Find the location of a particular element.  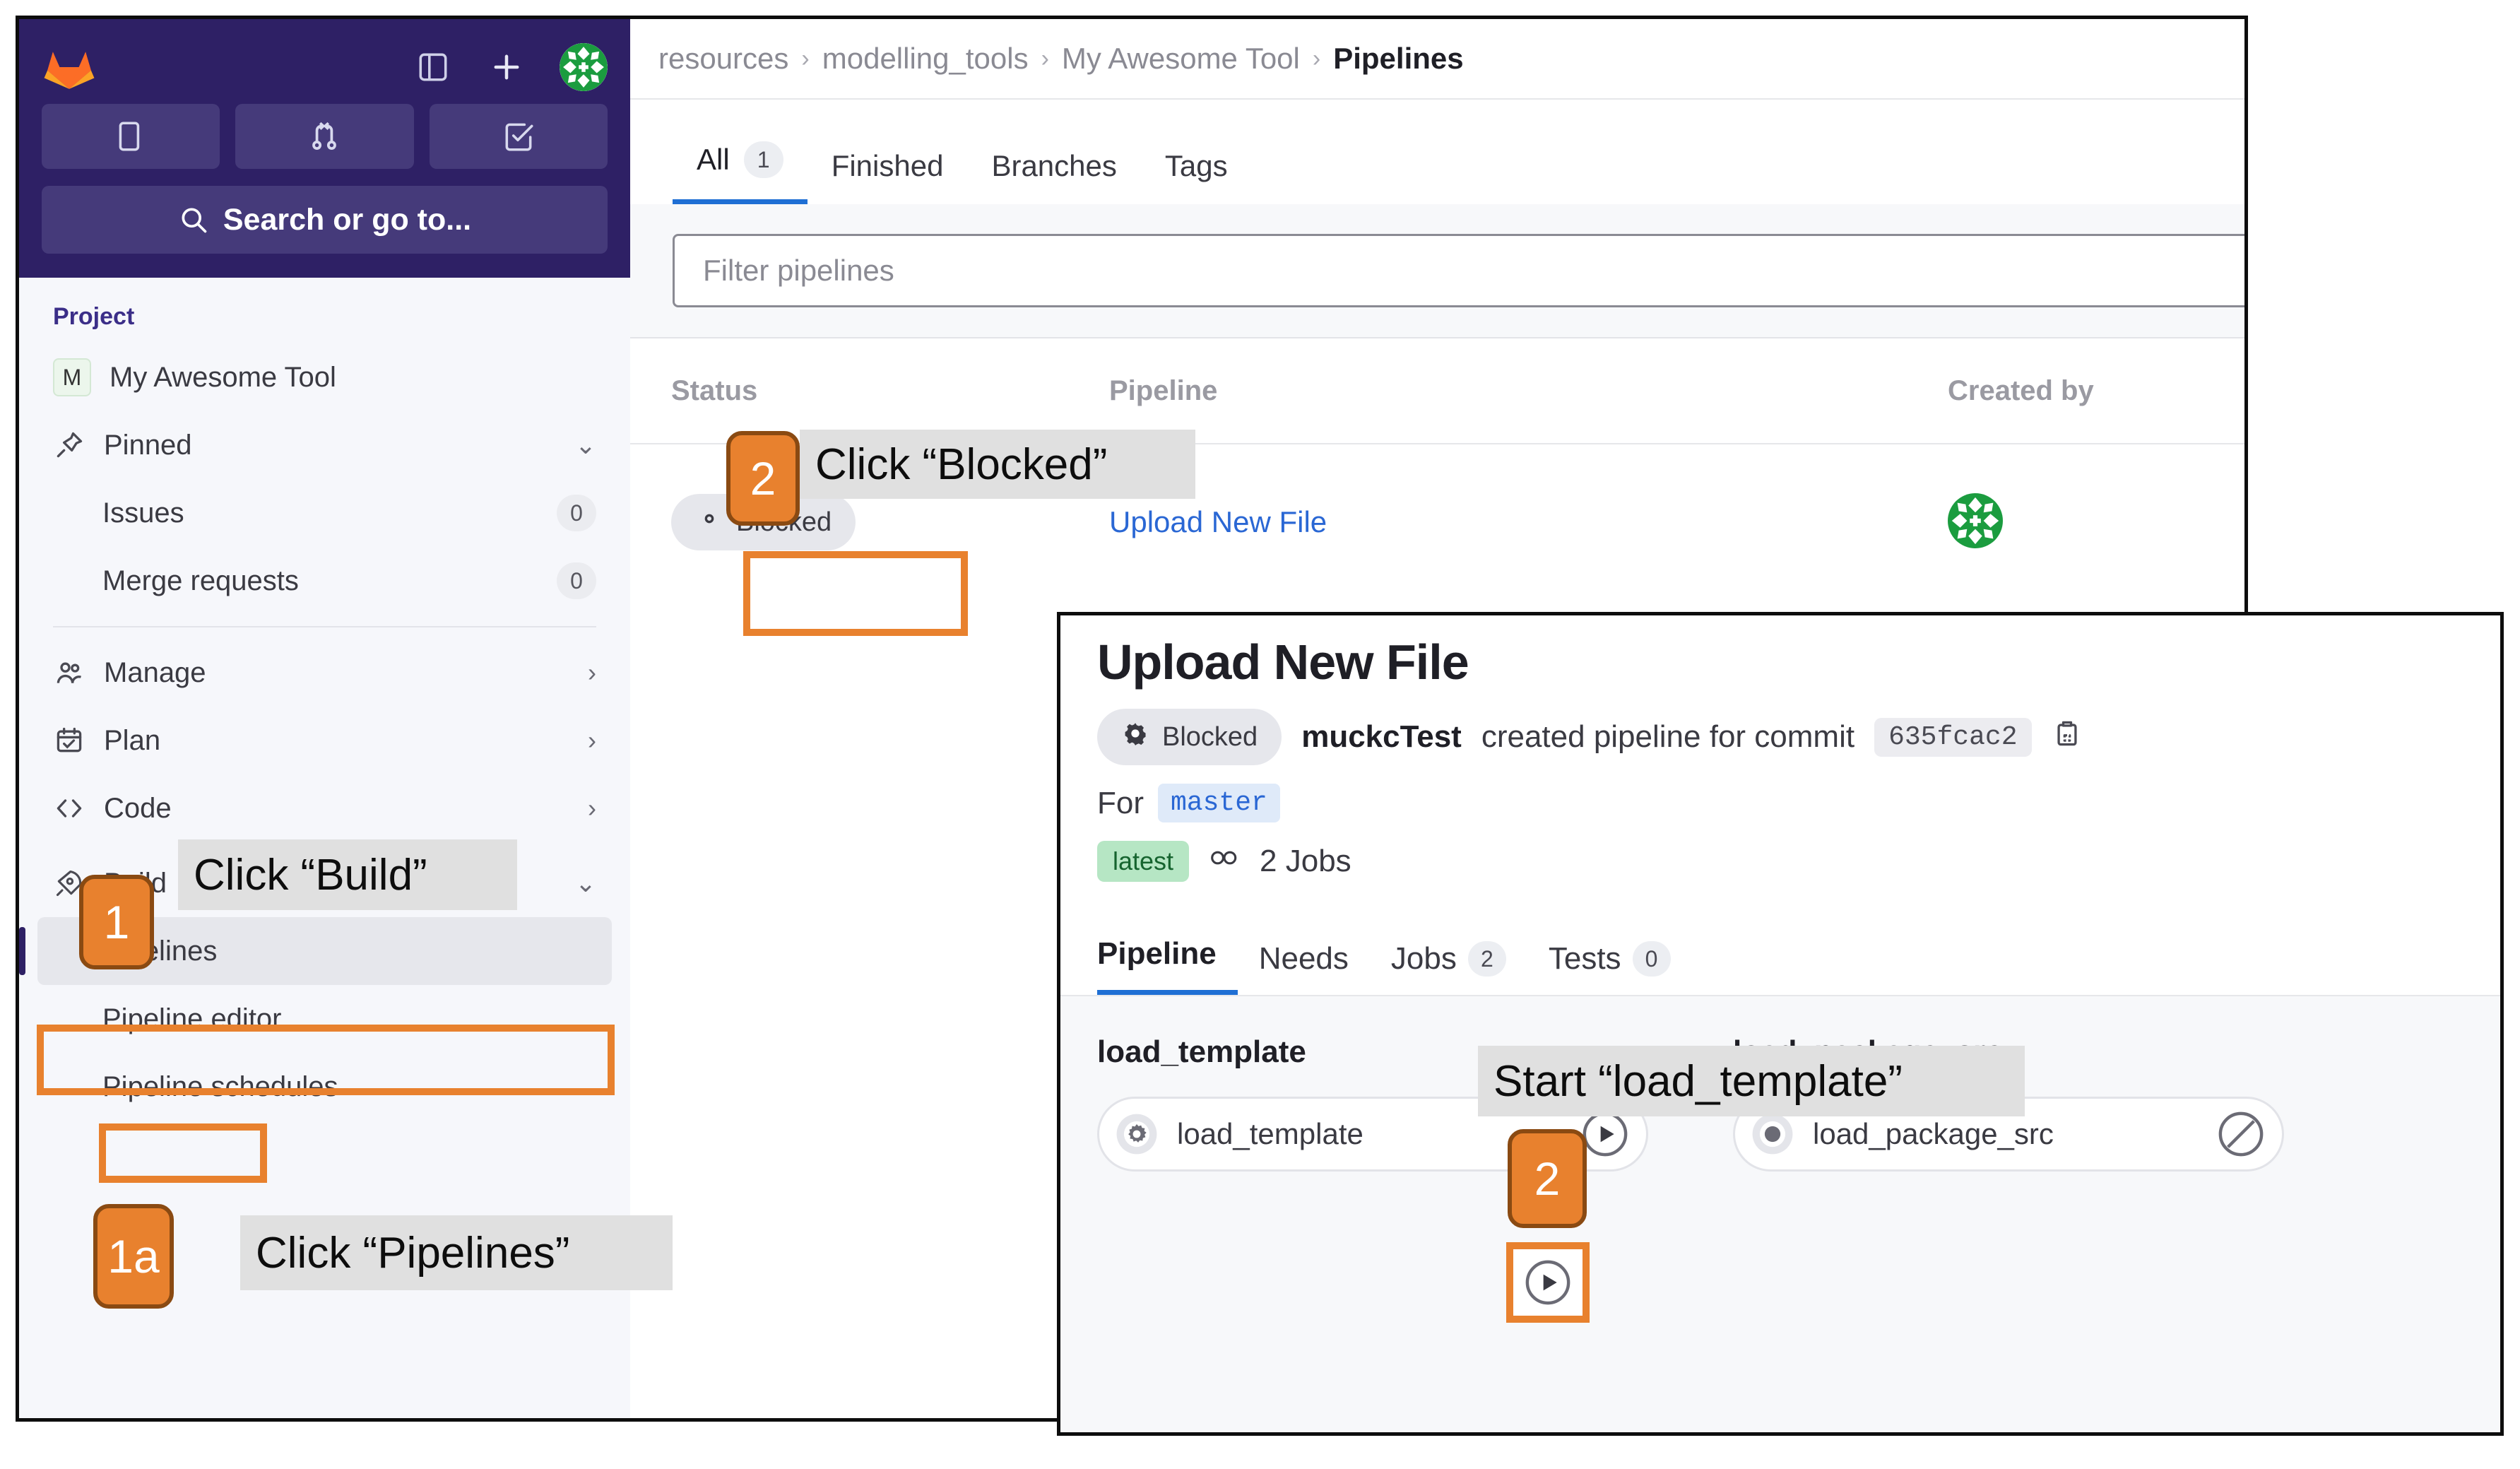

tab-label: Tests is located at coordinates (1585, 958).